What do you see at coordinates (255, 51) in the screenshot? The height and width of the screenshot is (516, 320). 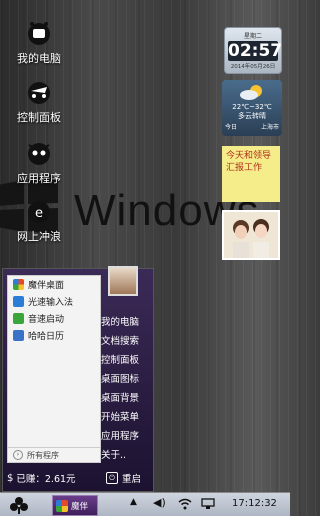 I see `clock-time: 02:57` at bounding box center [255, 51].